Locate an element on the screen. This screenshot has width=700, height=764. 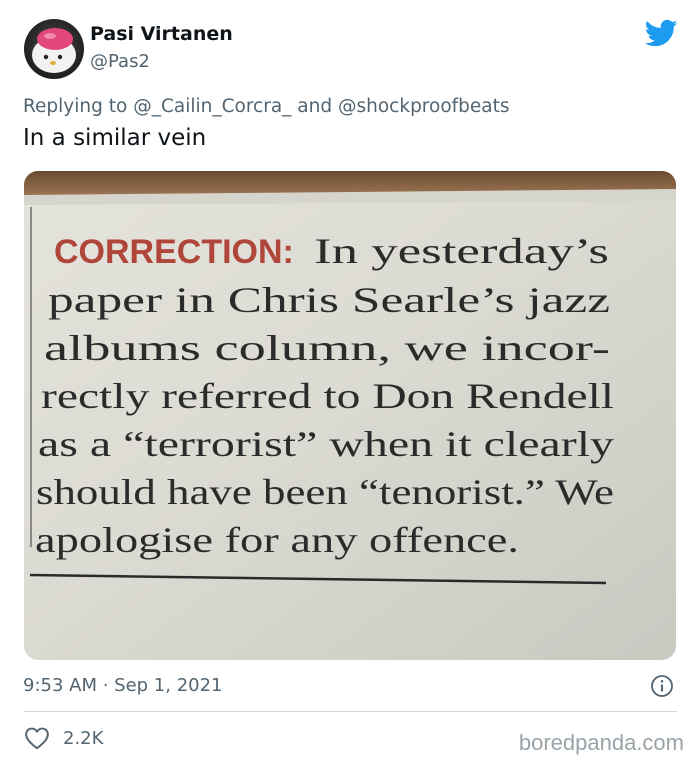
like-count: 2.2K is located at coordinates (83, 738).